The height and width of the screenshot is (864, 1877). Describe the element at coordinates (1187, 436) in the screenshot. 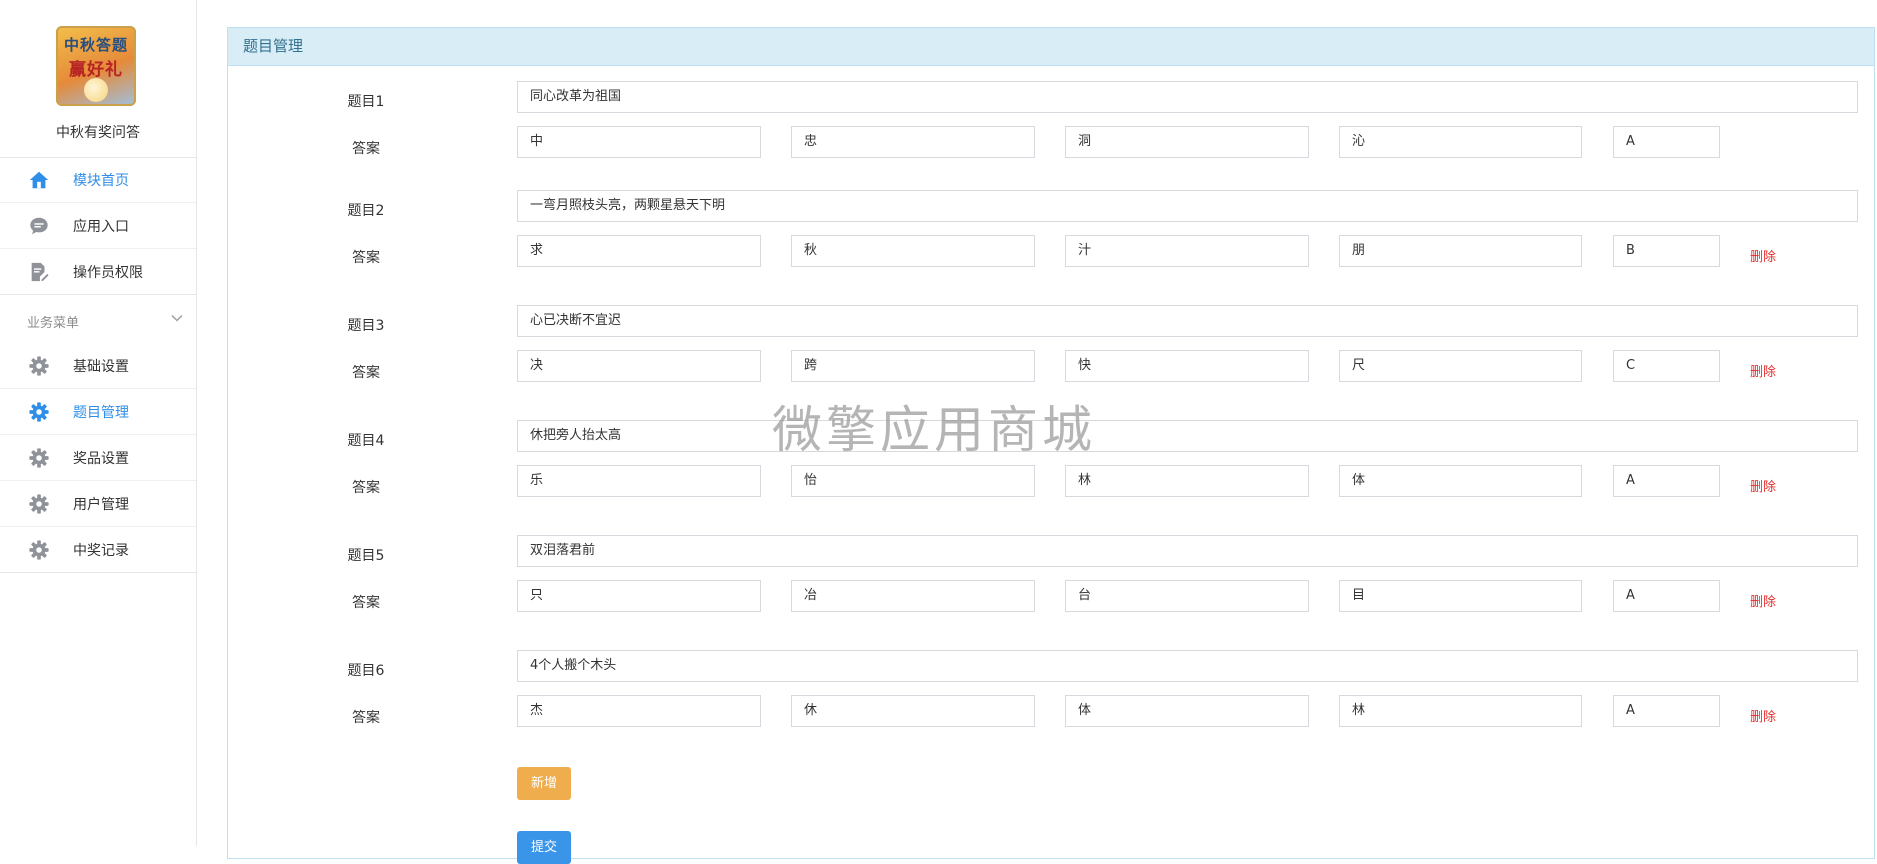

I see `question-text-input: 休把旁人抬太高` at that location.